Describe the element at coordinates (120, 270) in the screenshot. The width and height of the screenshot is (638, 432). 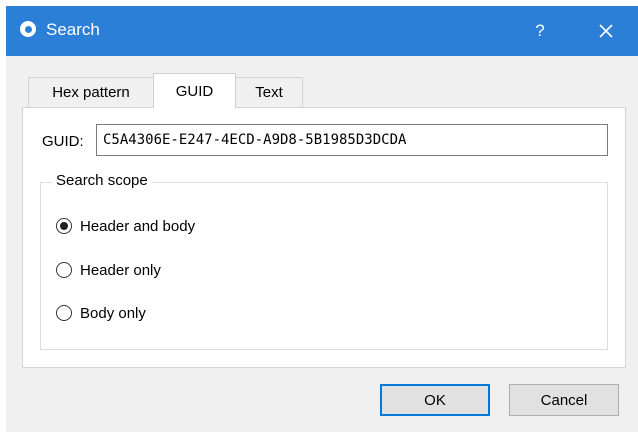
I see `radio-label: Header only` at that location.